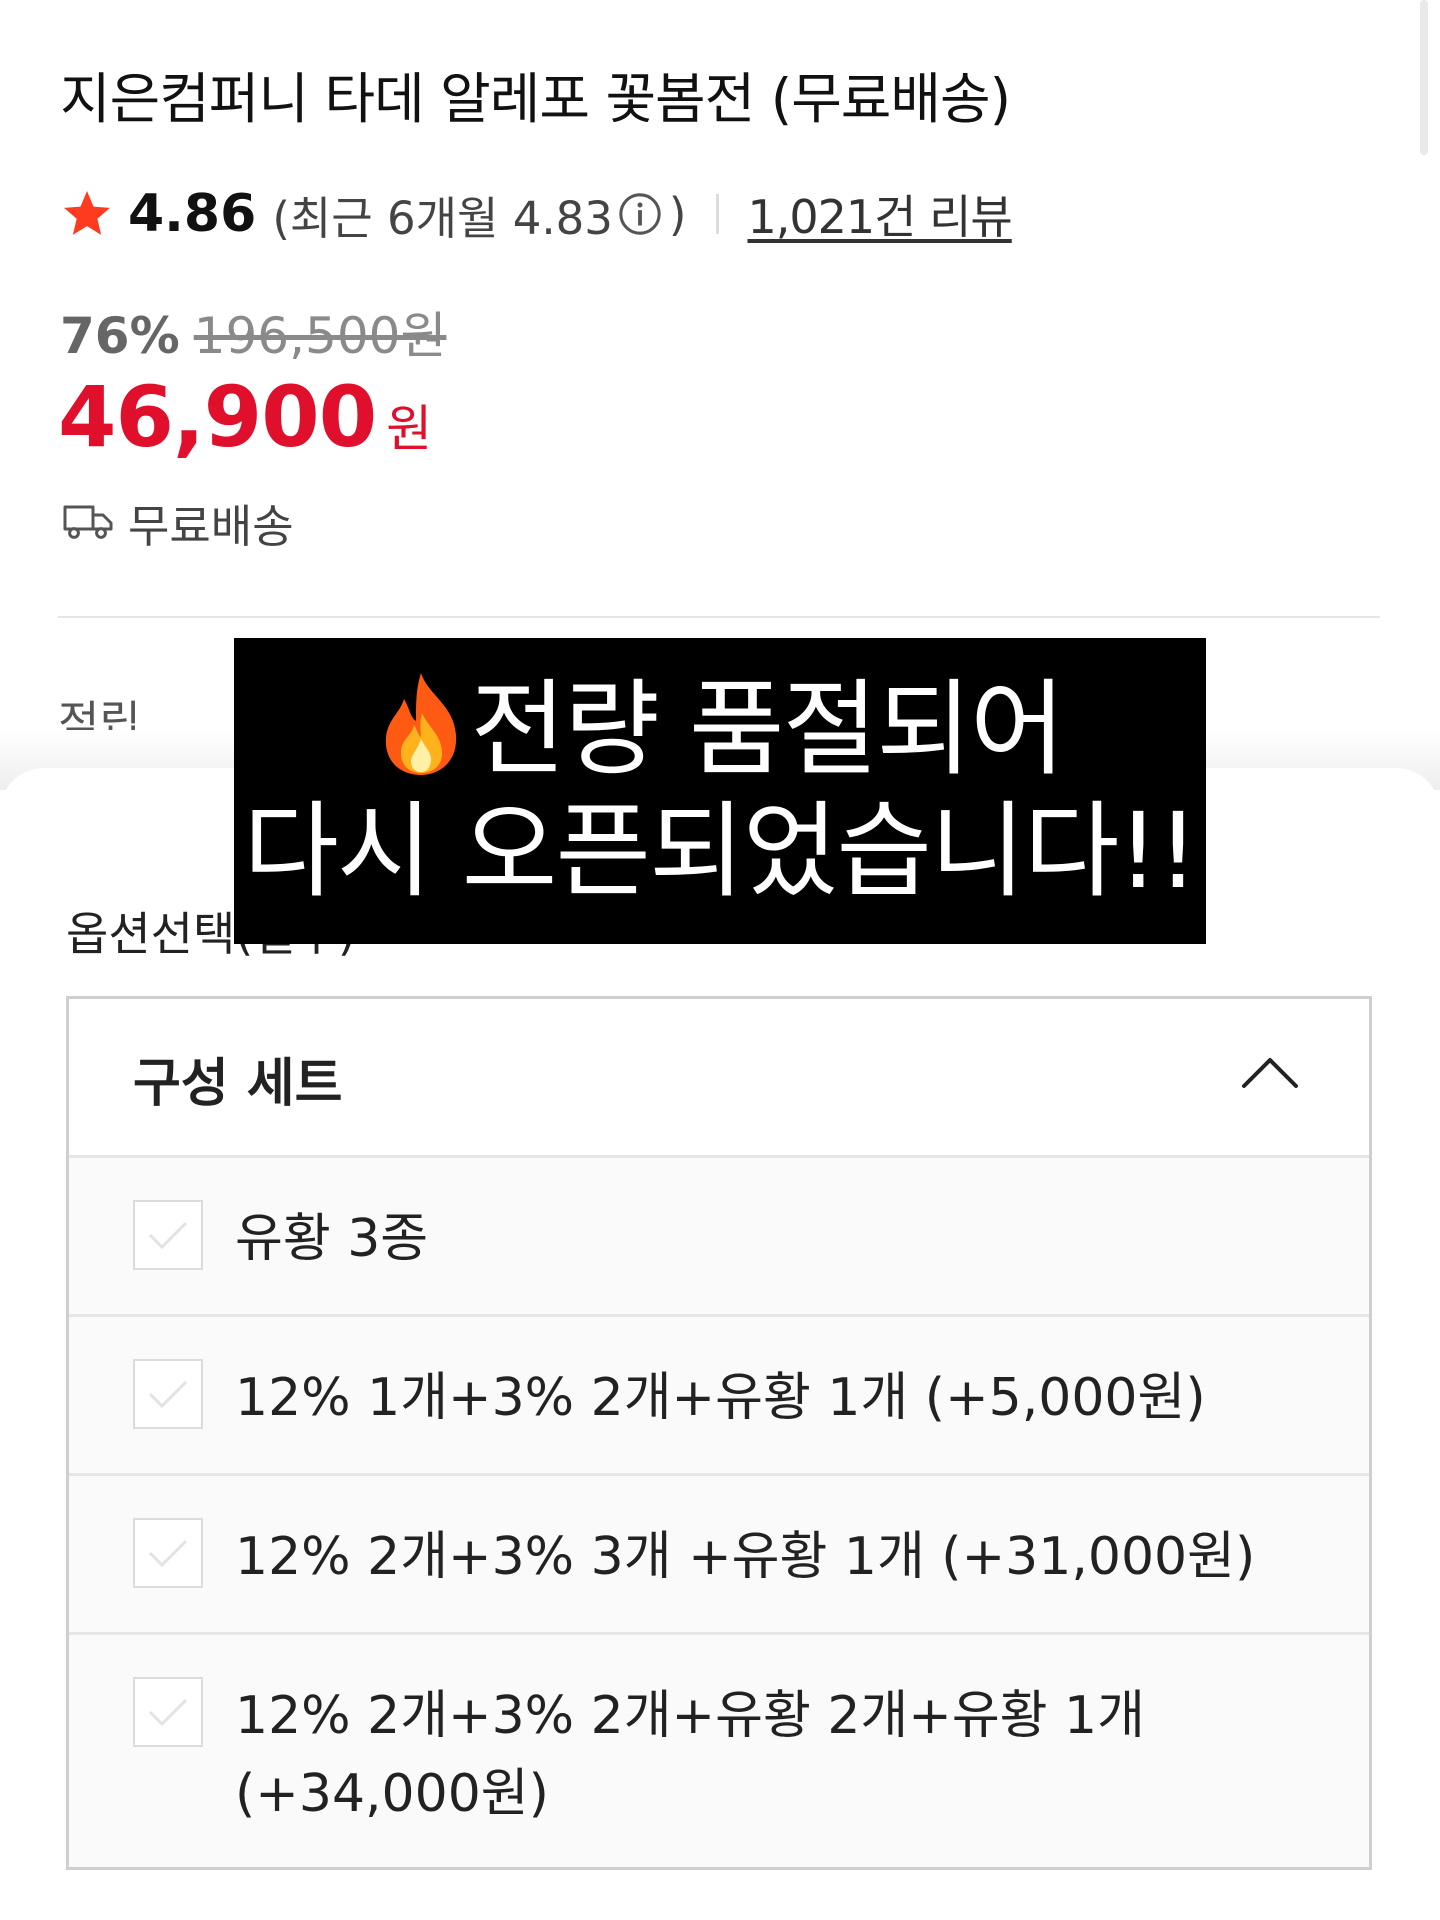 This screenshot has height=1920, width=1440. Describe the element at coordinates (409, 429) in the screenshot. I see `price-unit: 원` at that location.